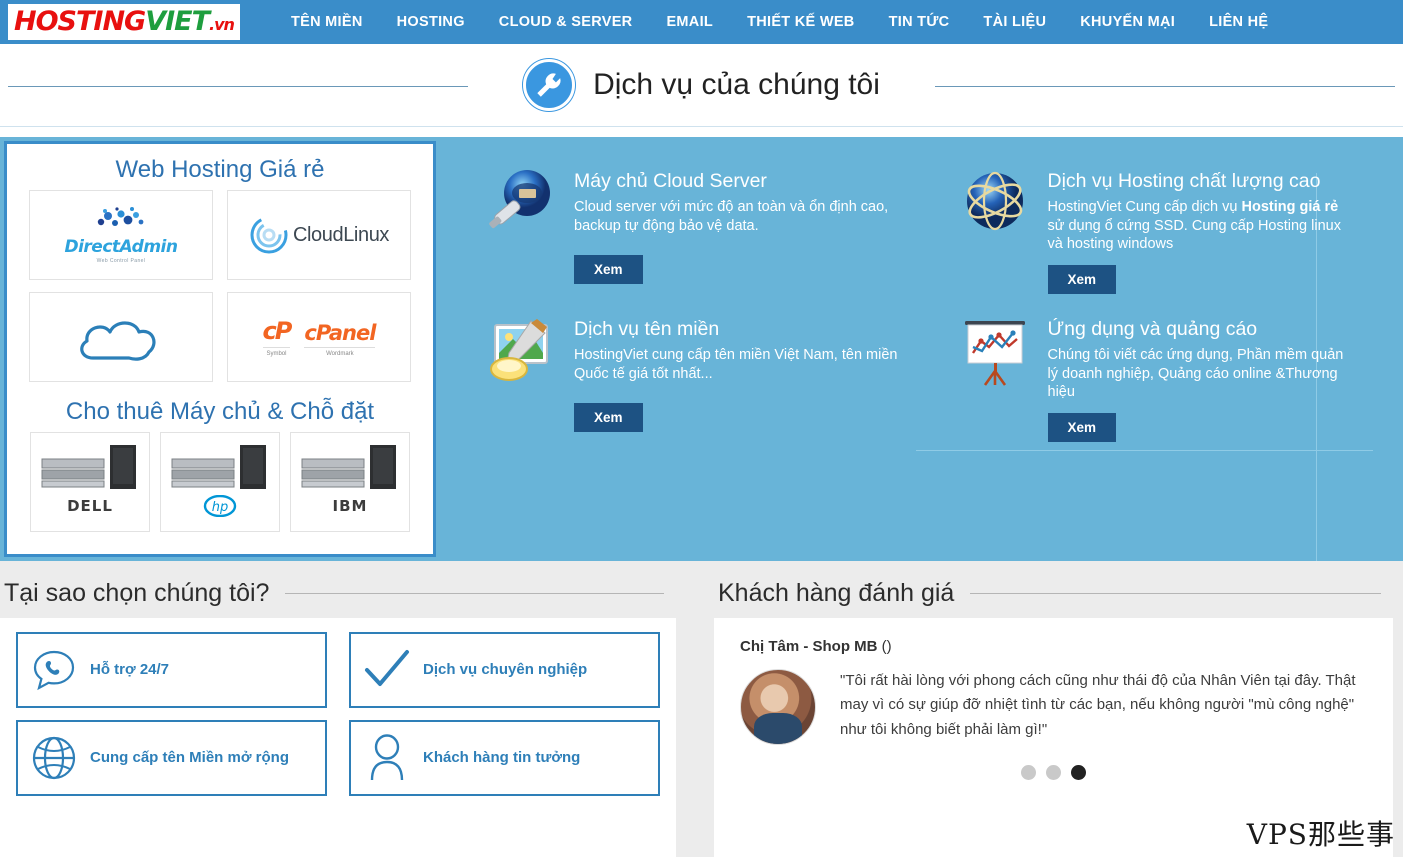 This screenshot has width=1403, height=862. I want to click on testimonials-header: Khách hàng đánh giá, so click(1058, 598).